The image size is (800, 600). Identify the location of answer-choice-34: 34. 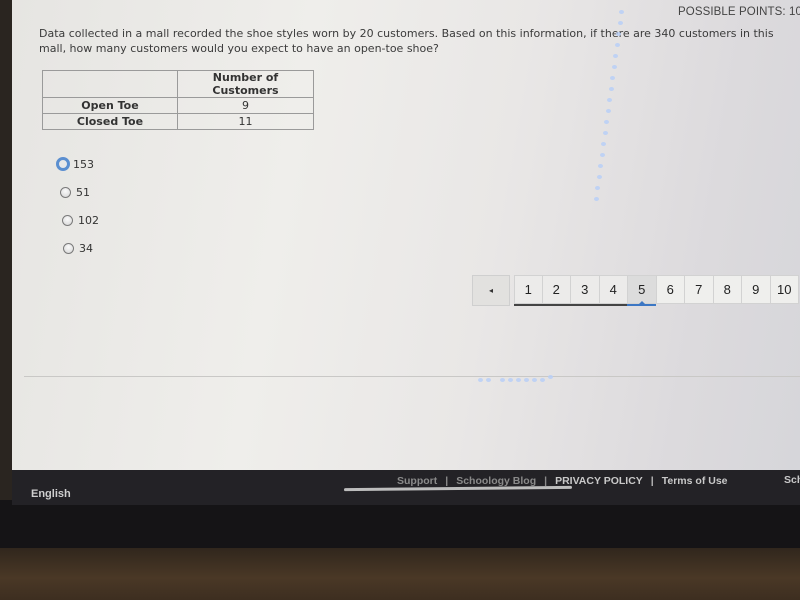
(81, 248).